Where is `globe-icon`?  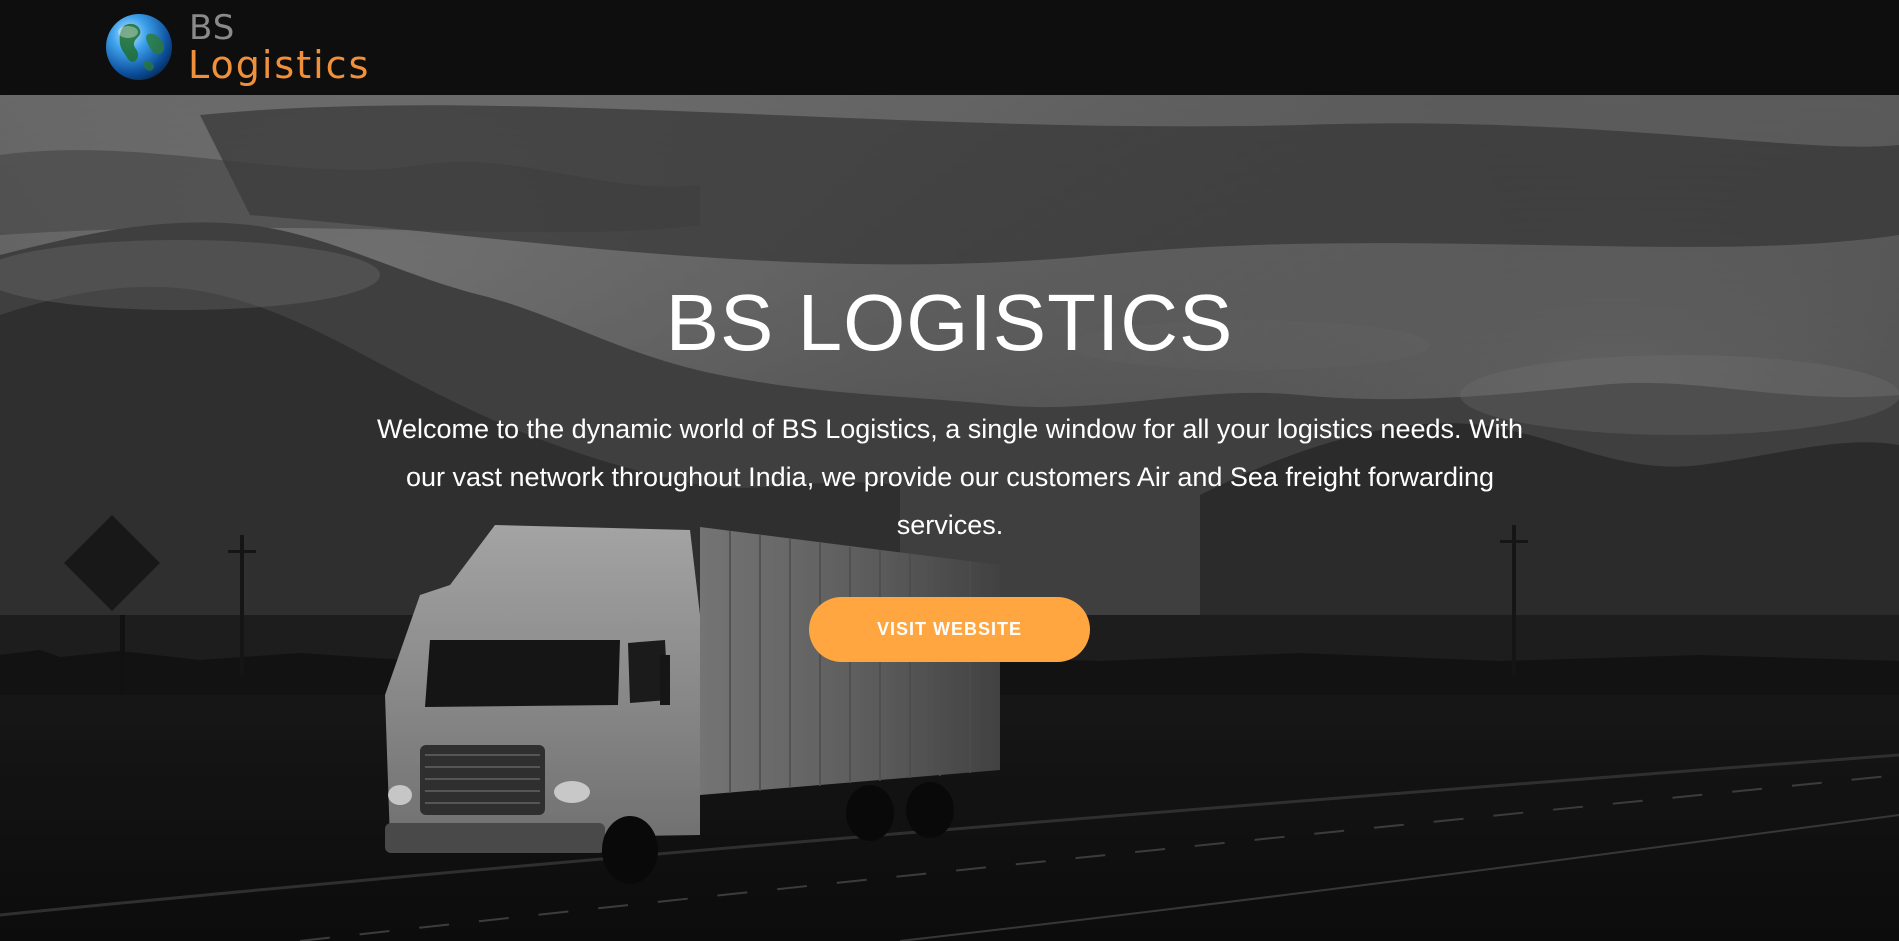 globe-icon is located at coordinates (139, 47).